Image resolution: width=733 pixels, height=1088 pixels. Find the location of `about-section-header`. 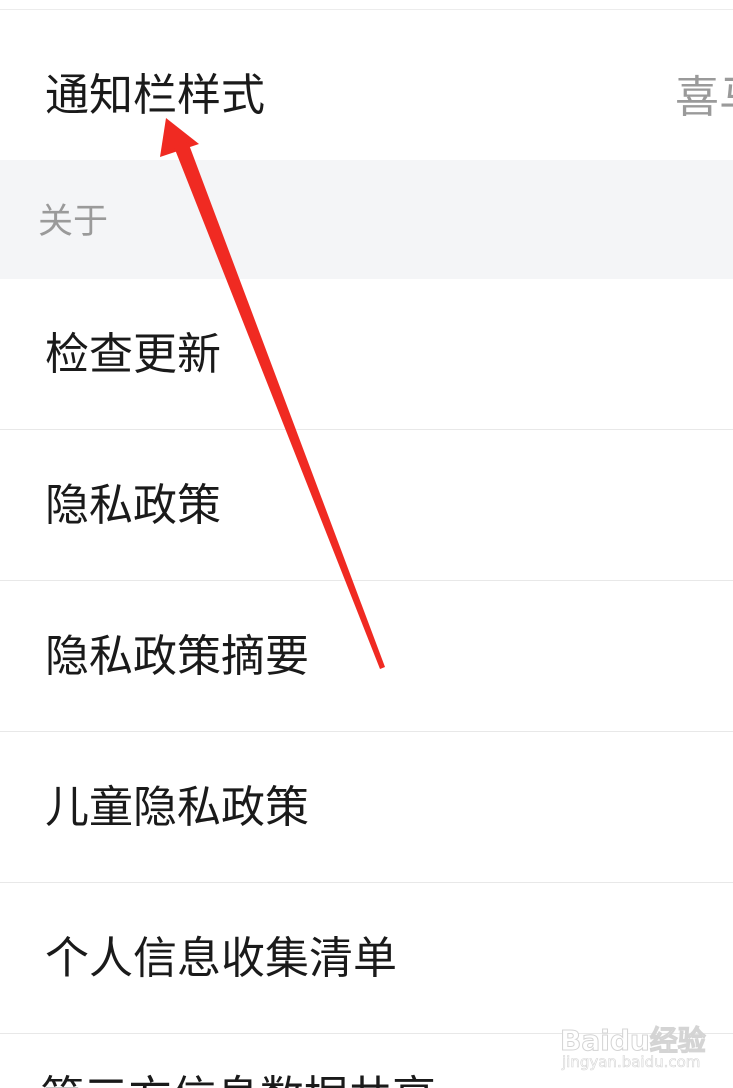

about-section-header is located at coordinates (366, 219).